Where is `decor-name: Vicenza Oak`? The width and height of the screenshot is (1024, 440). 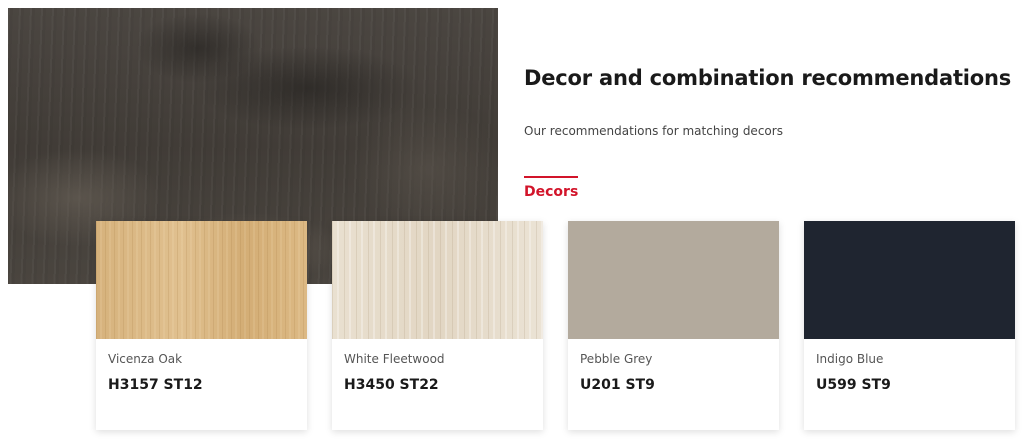
decor-name: Vicenza Oak is located at coordinates (145, 359).